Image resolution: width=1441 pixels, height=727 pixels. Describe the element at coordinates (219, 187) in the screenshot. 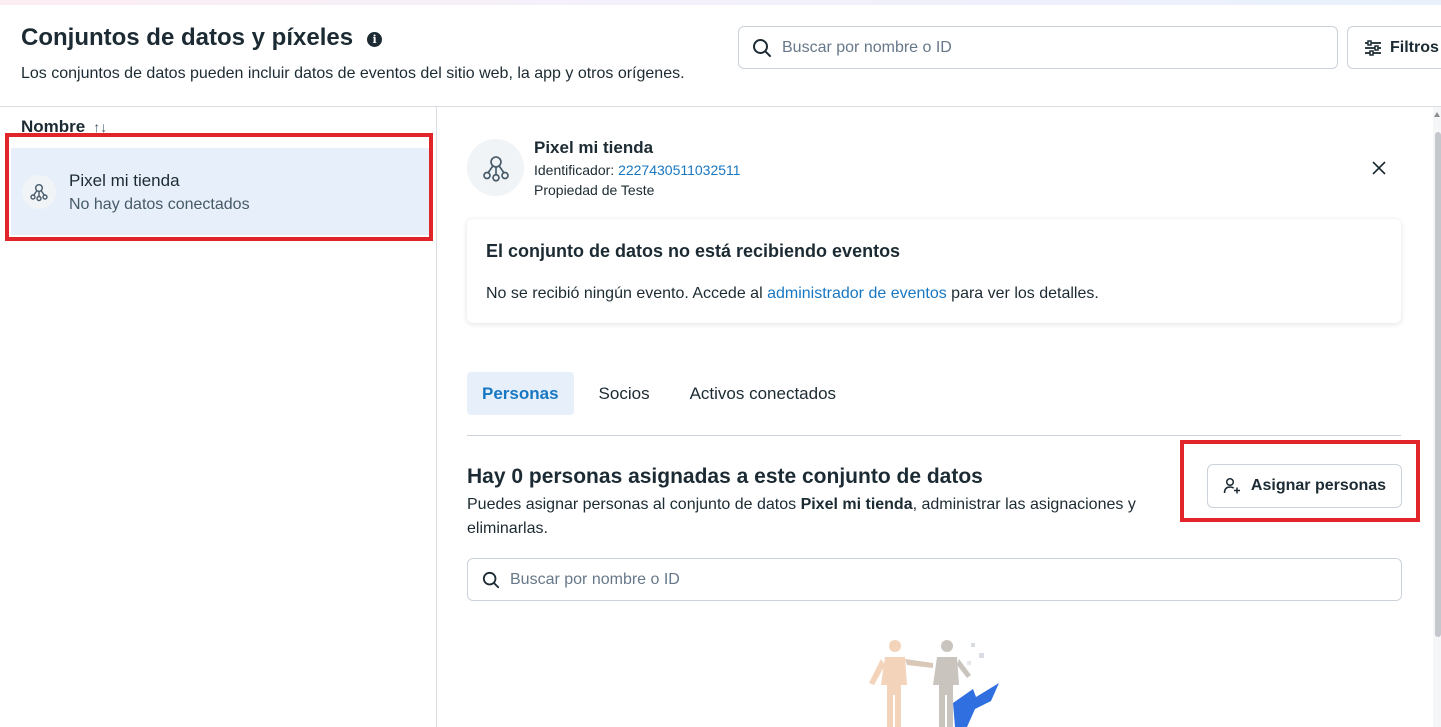

I see `highlight-box-dataset-item` at that location.